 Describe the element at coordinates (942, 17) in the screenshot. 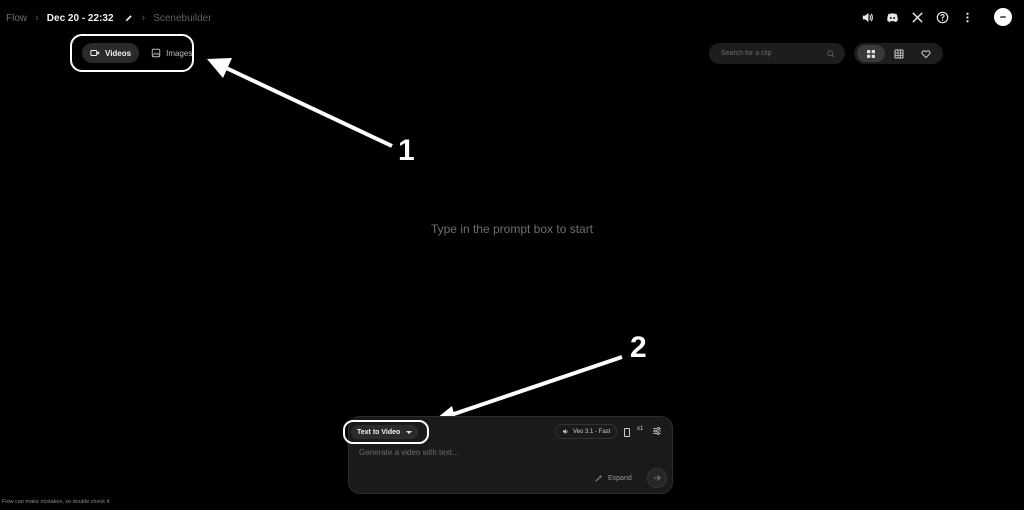

I see `help-icon` at that location.